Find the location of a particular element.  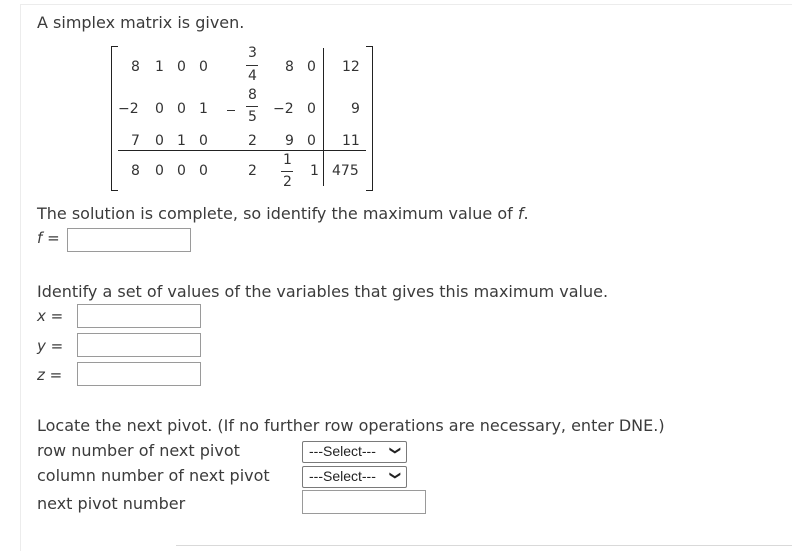

minus-sign is located at coordinates (231, 110).